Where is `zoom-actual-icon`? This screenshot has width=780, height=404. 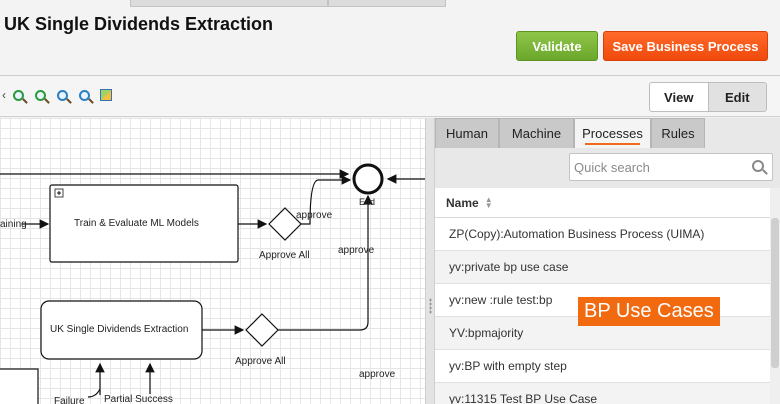
zoom-actual-icon is located at coordinates (84, 95).